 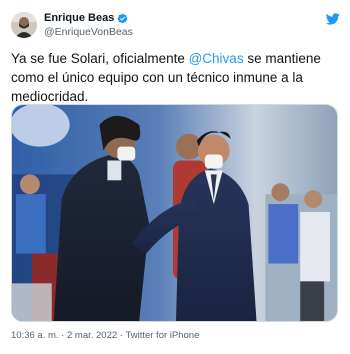 I want to click on avatar, so click(x=24, y=25).